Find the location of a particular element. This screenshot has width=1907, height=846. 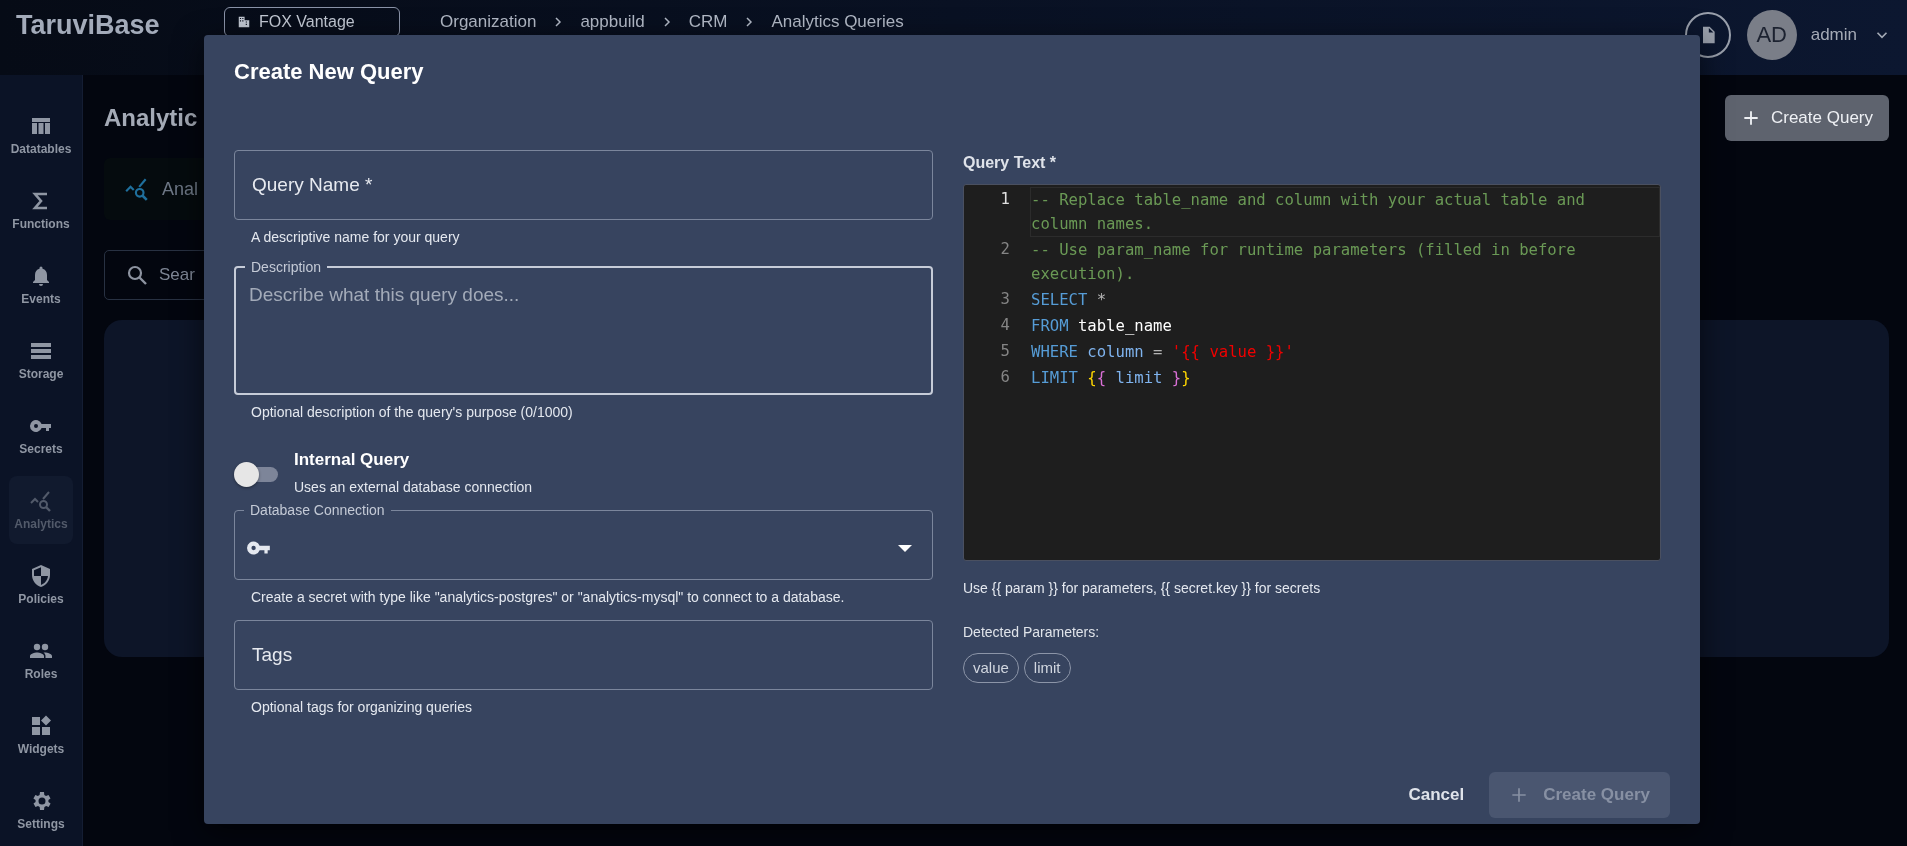

code-line: SELECT * is located at coordinates (1069, 300).